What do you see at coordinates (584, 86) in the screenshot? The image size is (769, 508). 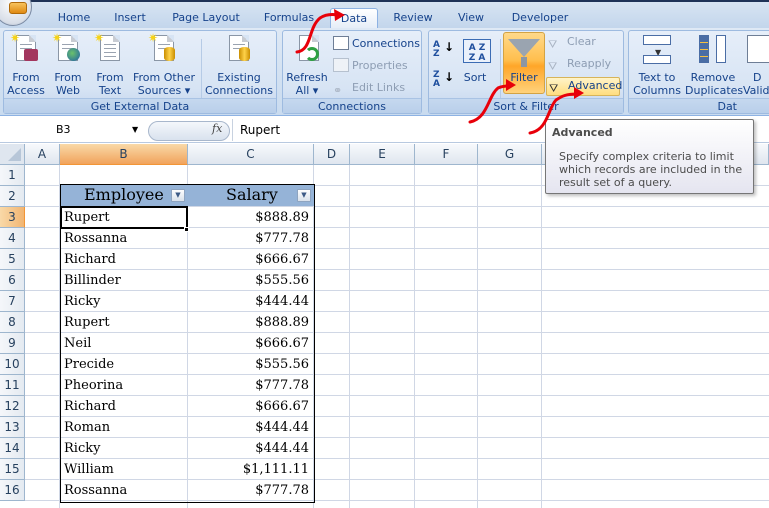 I see `advanced-filter-button: ⛛ Advanced` at bounding box center [584, 86].